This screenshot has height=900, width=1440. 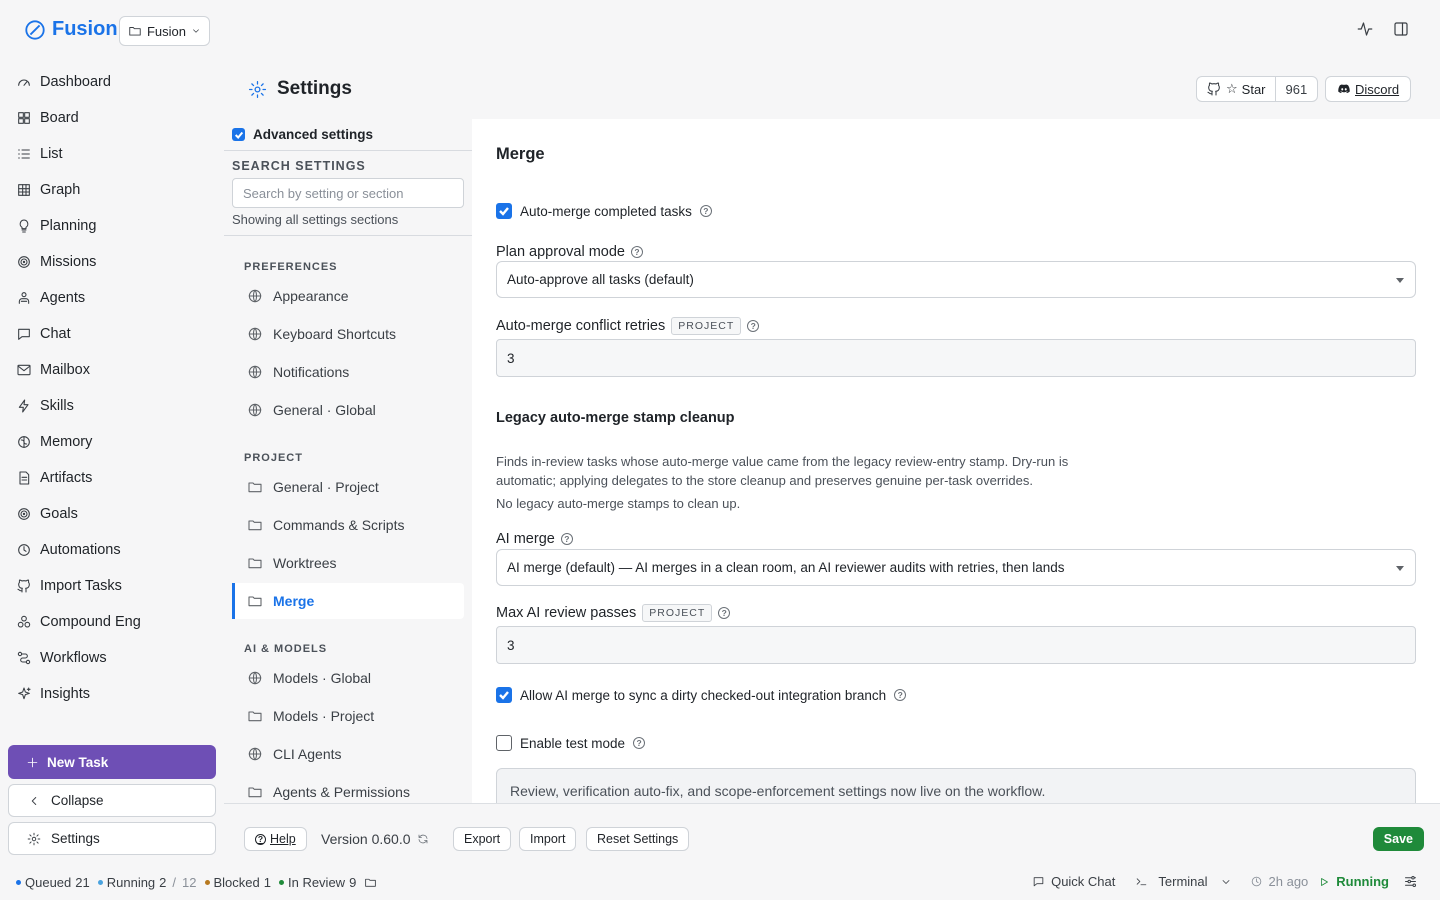 I want to click on settings-item-agents-permissions: Agents & Permissions, so click(x=348, y=788).